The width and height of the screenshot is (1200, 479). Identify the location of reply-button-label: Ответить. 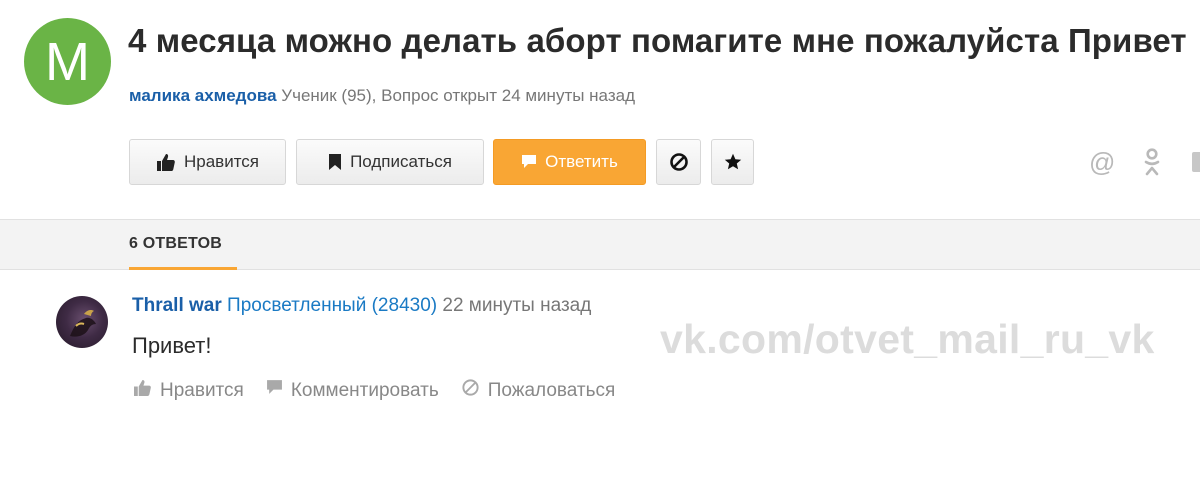
(581, 161).